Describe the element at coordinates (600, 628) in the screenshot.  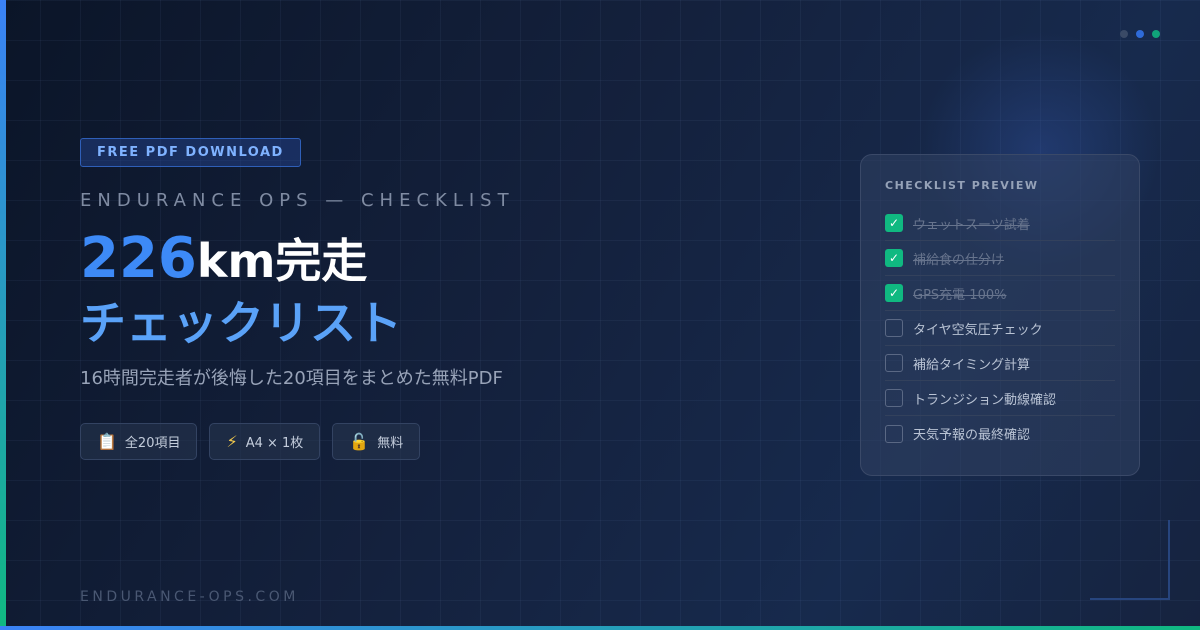
I see `bottom-accent-bar` at that location.